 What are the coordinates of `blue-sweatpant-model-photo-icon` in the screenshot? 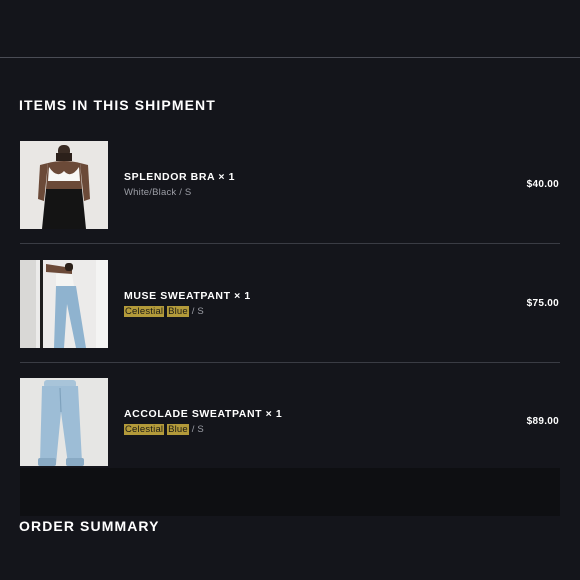 It's located at (64, 304).